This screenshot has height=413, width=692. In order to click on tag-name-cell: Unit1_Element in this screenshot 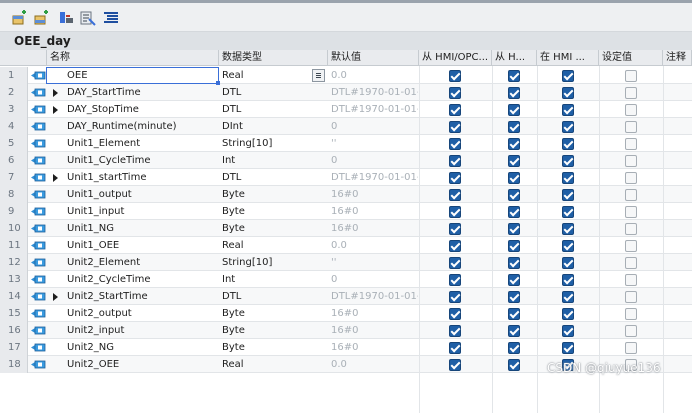, I will do `click(133, 143)`.